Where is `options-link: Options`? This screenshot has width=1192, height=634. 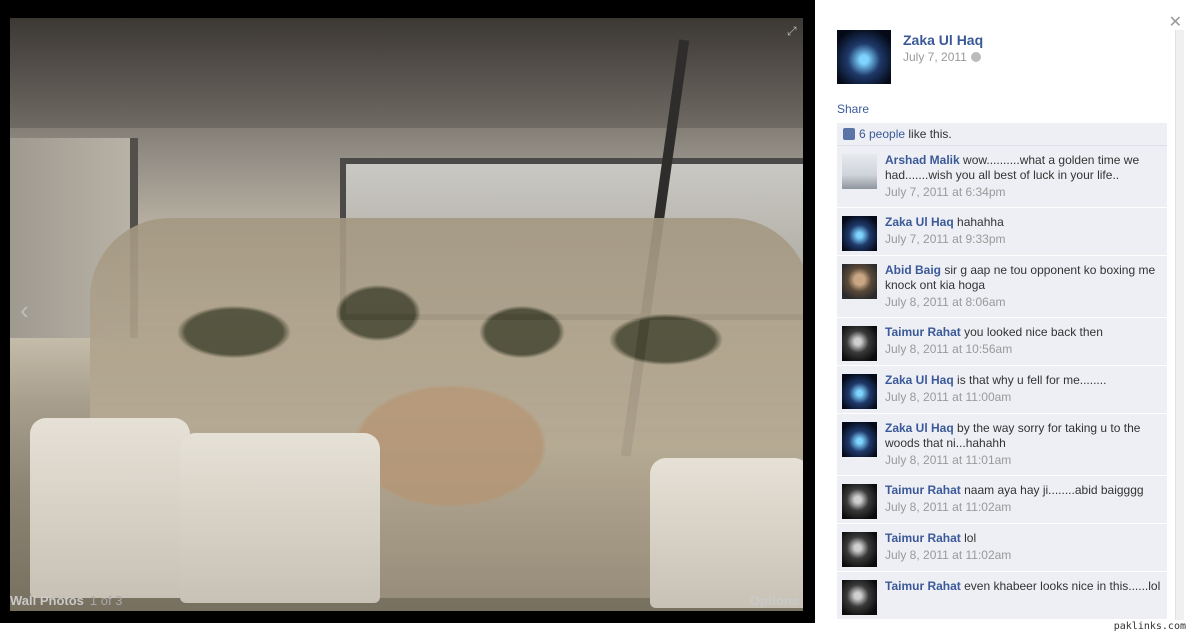
options-link: Options is located at coordinates (774, 600).